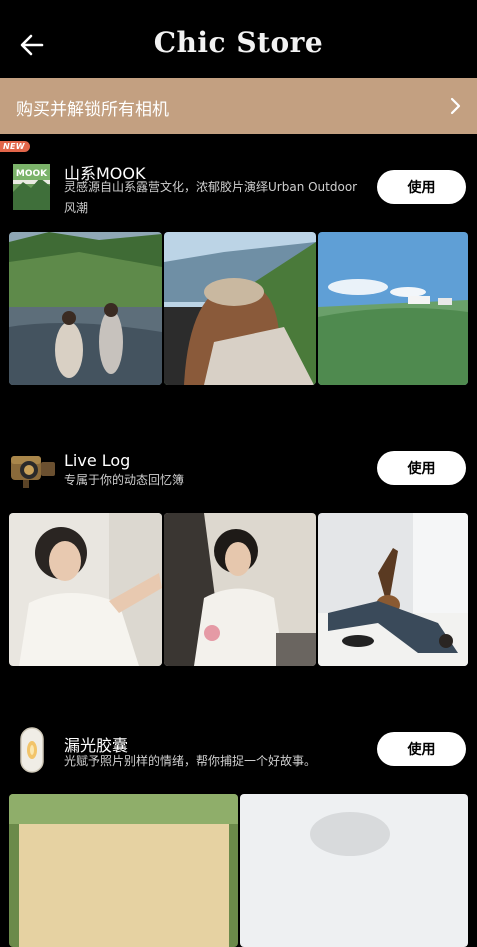 This screenshot has width=477, height=947. Describe the element at coordinates (455, 106) in the screenshot. I see `chevron-right-icon` at that location.